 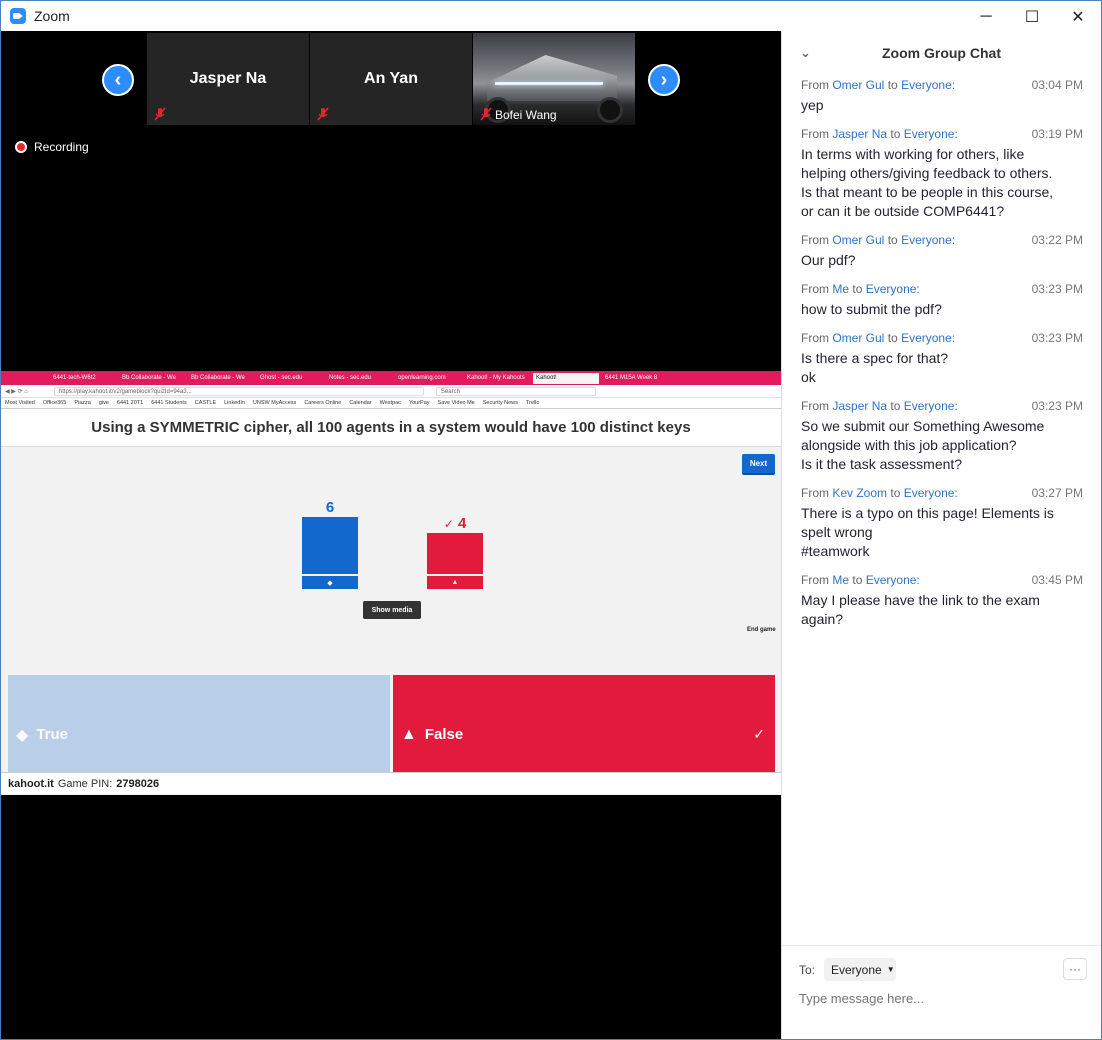 What do you see at coordinates (1032, 16) in the screenshot?
I see `maximize-button: ☐` at bounding box center [1032, 16].